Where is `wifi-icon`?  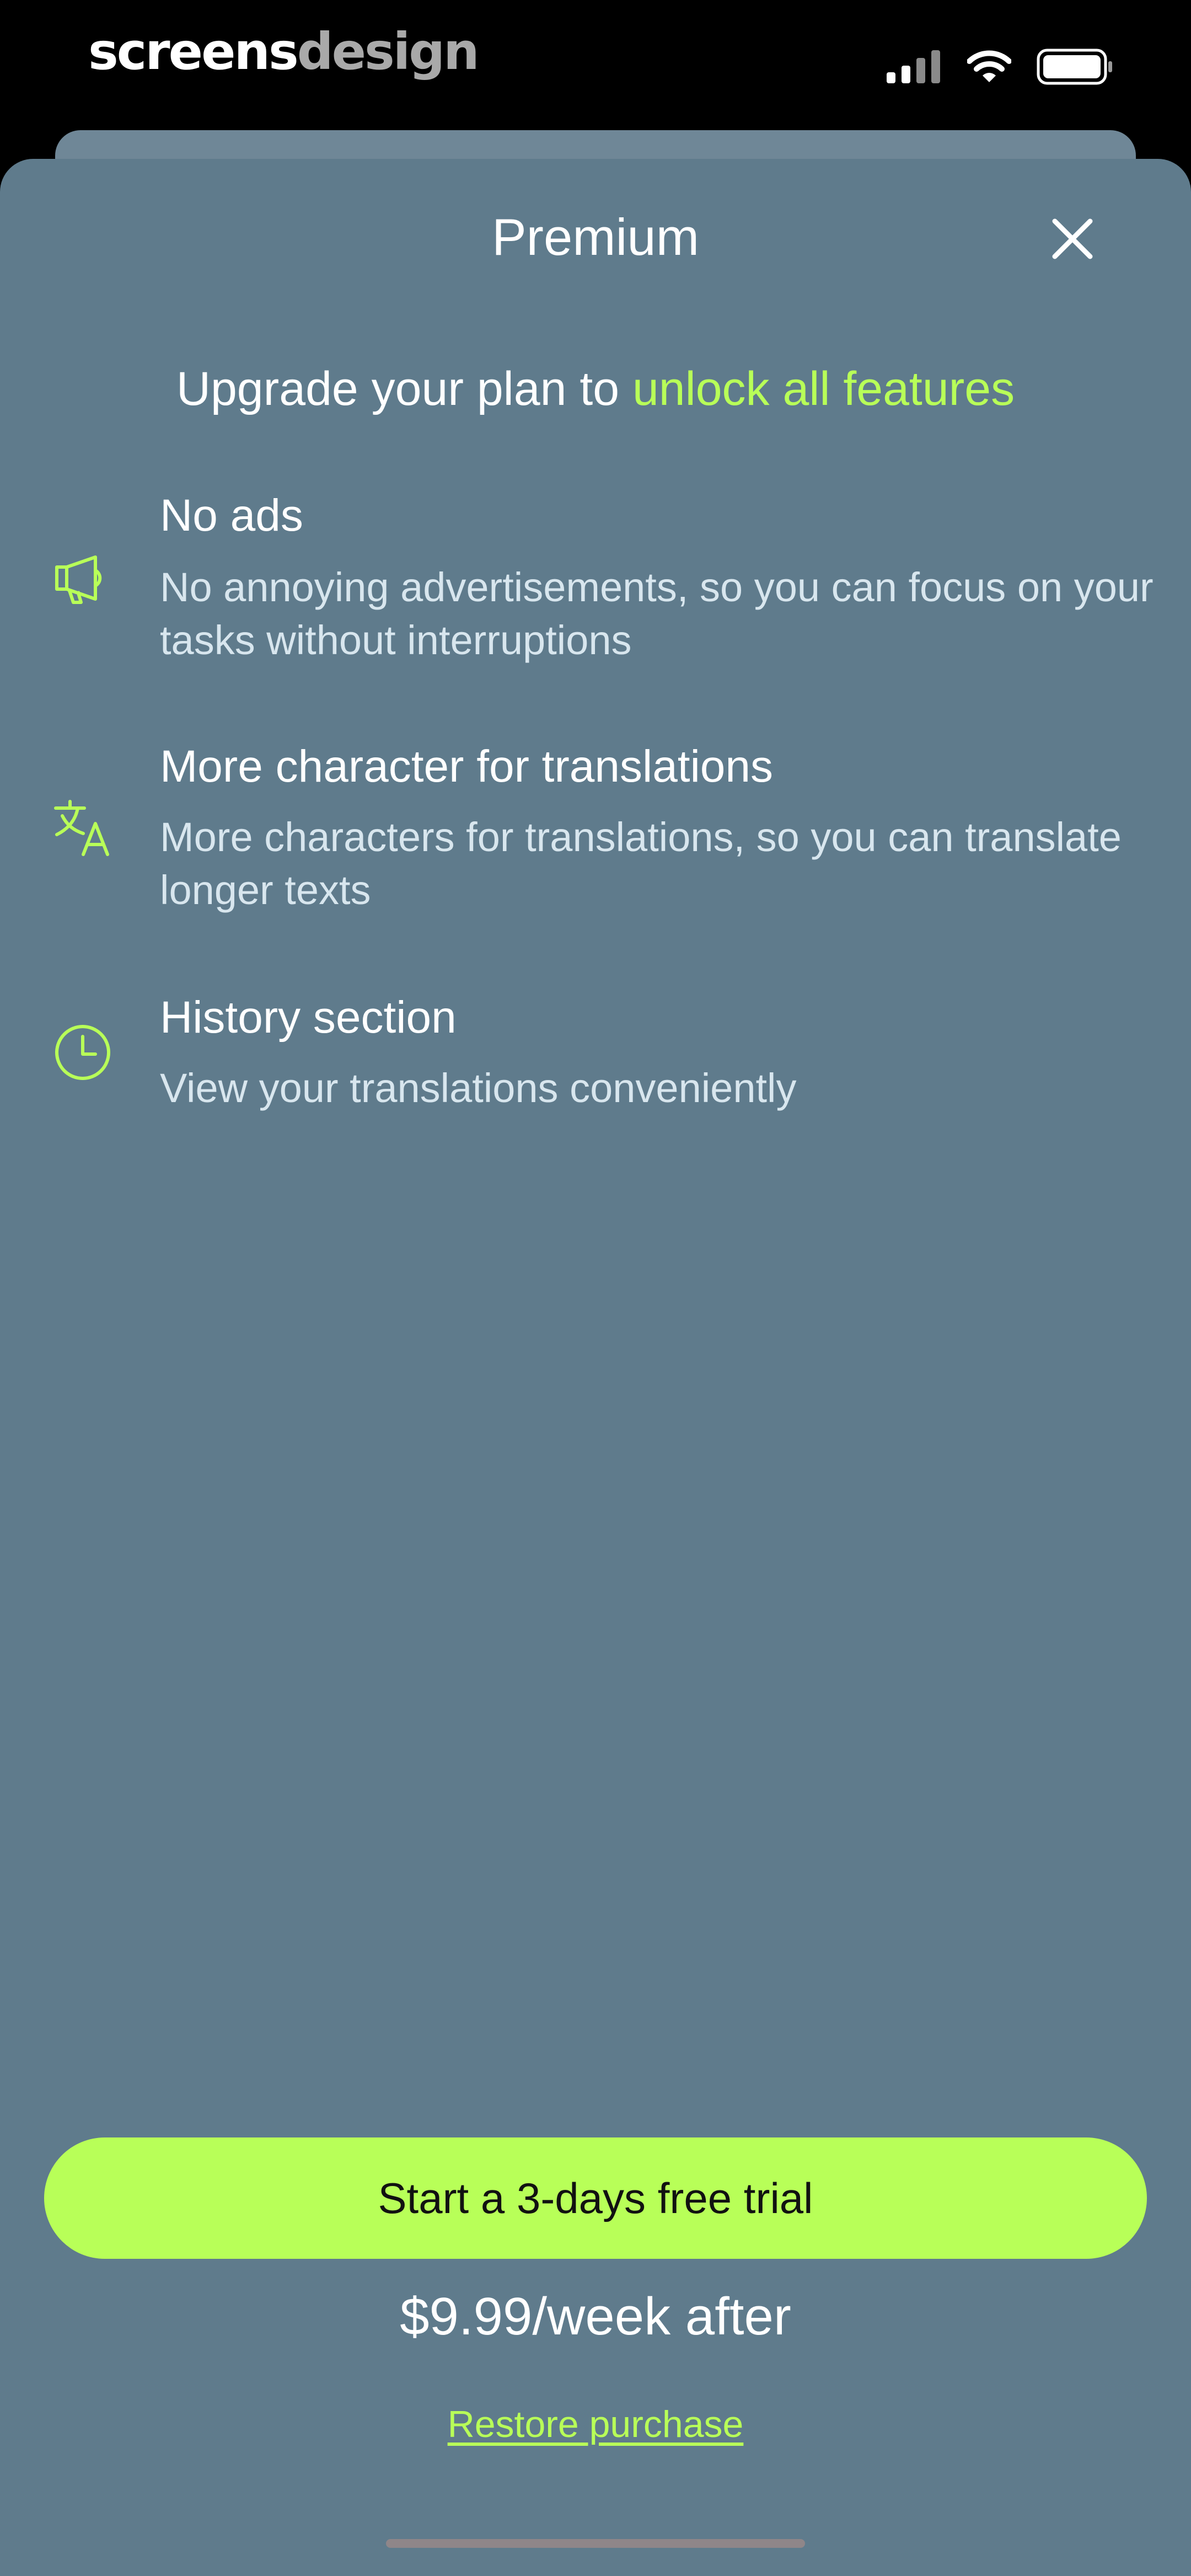
wifi-icon is located at coordinates (989, 66).